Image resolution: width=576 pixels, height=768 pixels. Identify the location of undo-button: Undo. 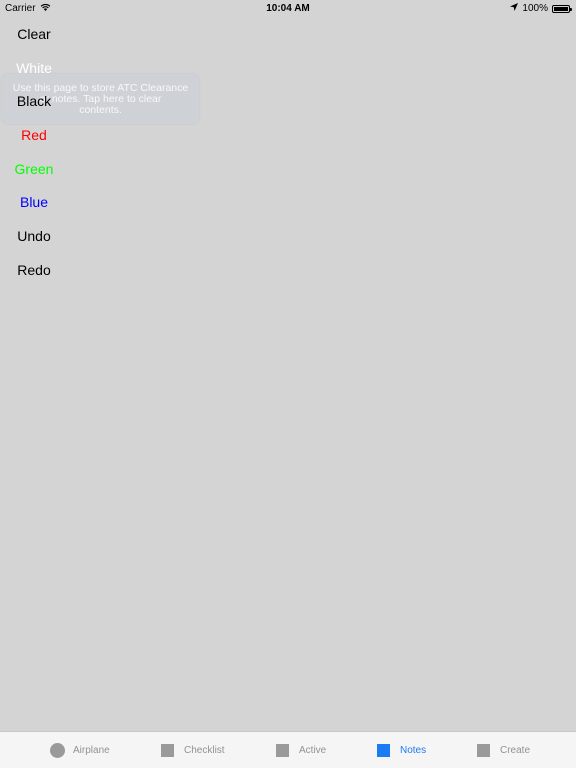
(34, 236).